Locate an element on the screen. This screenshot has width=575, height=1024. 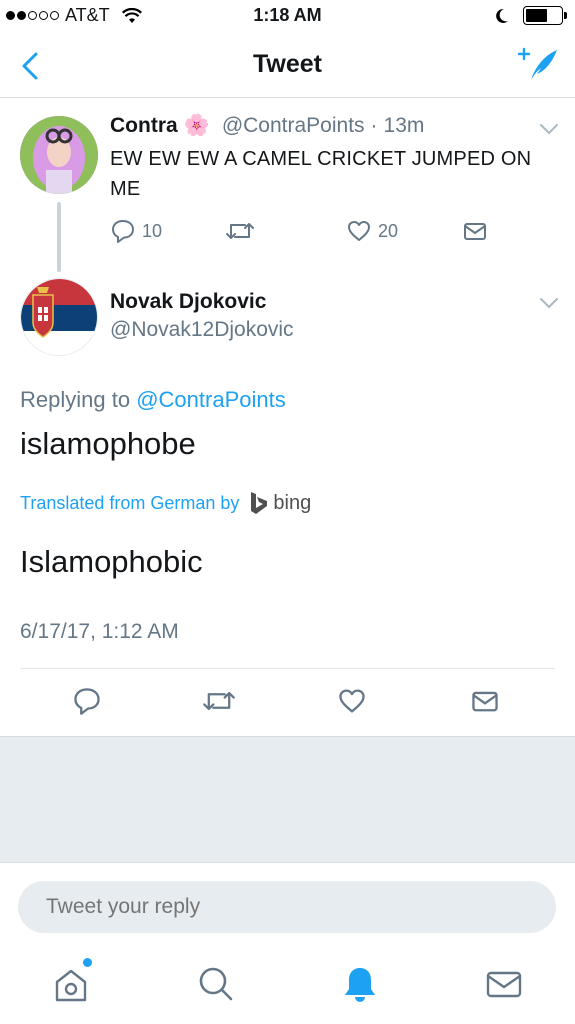
bing-logo: bing is located at coordinates (280, 503).